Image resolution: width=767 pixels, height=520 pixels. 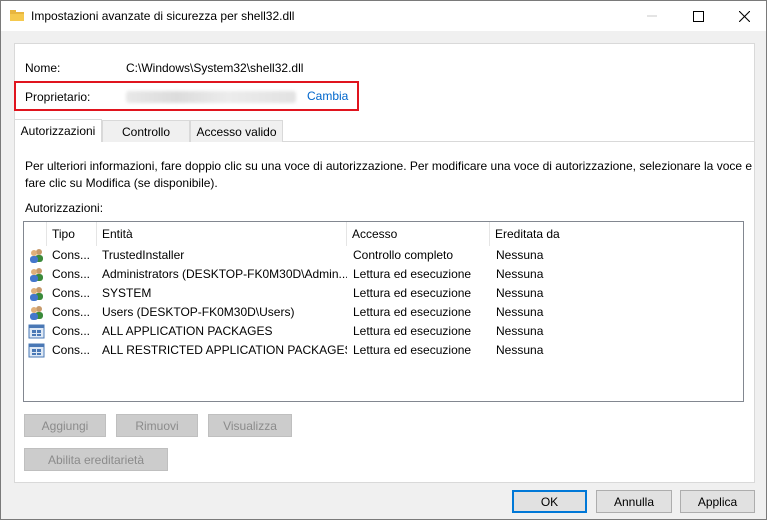 I want to click on ok-button: OK, so click(x=549, y=501).